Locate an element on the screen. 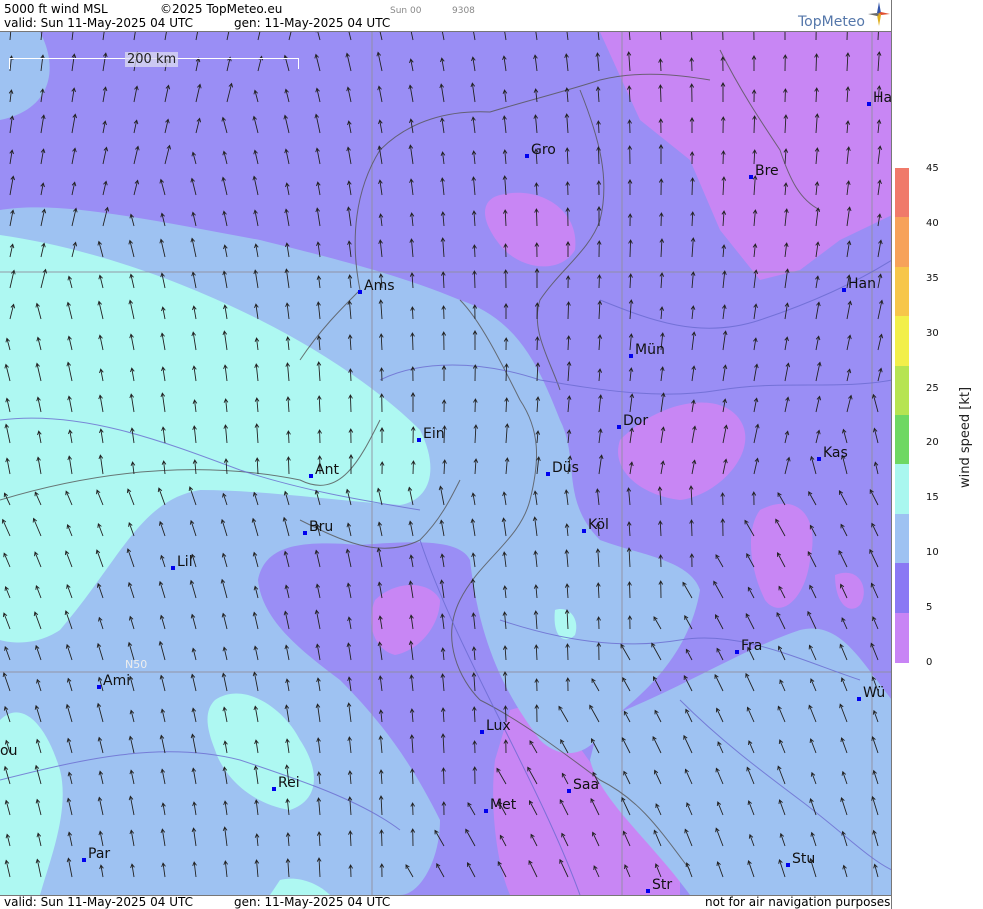 The width and height of the screenshot is (983, 909). city-rei: Rei is located at coordinates (286, 783).